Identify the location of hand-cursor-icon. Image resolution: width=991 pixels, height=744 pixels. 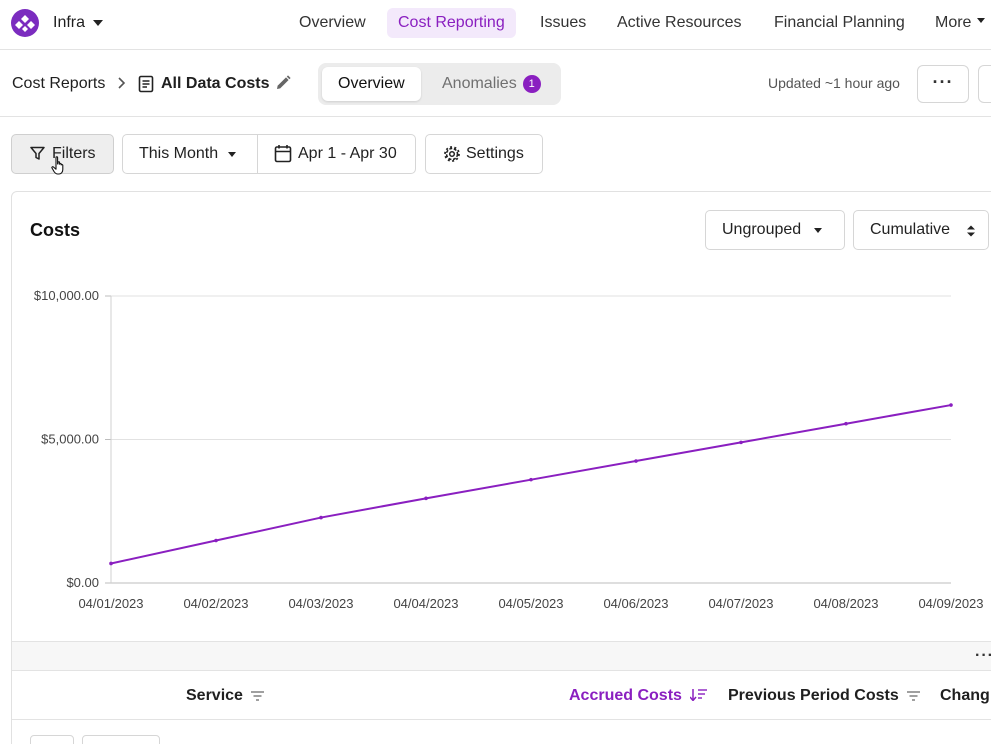
(57, 165).